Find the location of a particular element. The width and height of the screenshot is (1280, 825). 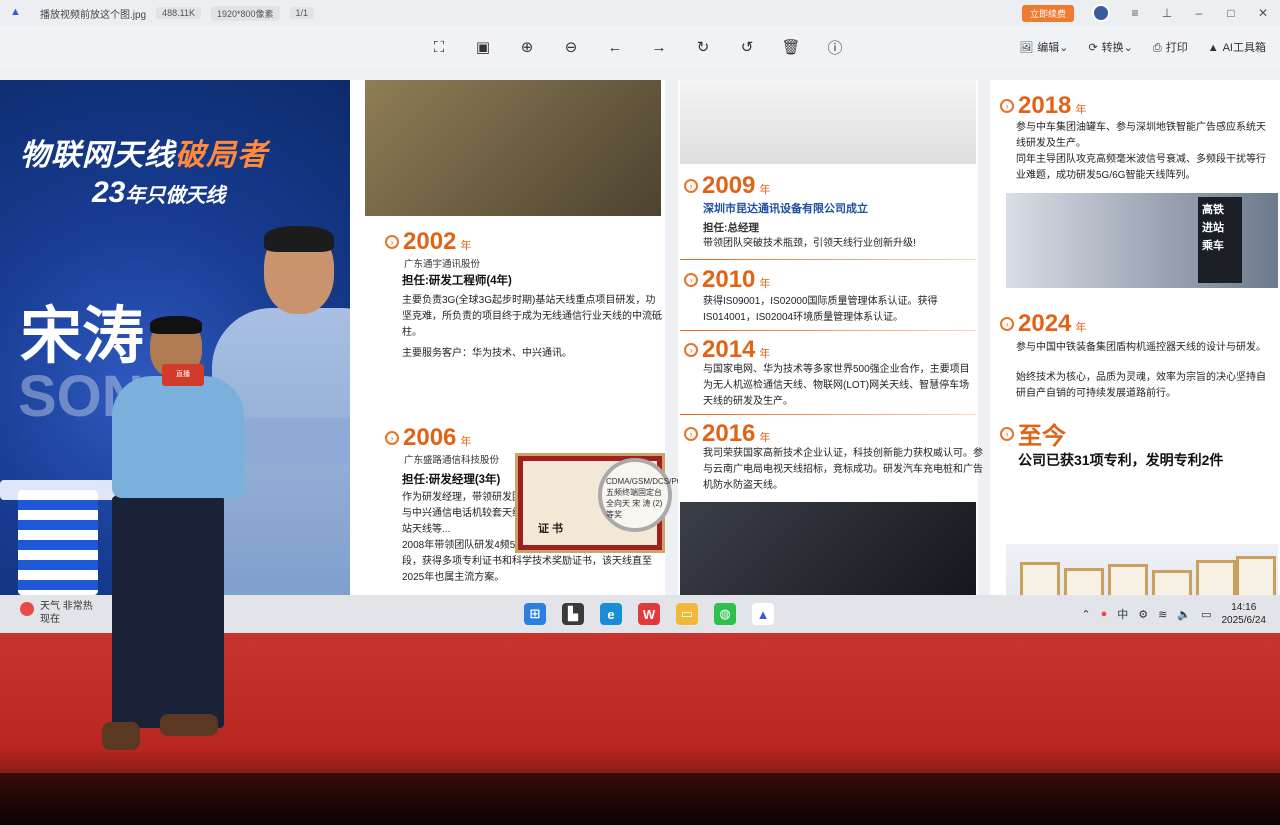

year-2002: › 2002 年 is located at coordinates (428, 242).